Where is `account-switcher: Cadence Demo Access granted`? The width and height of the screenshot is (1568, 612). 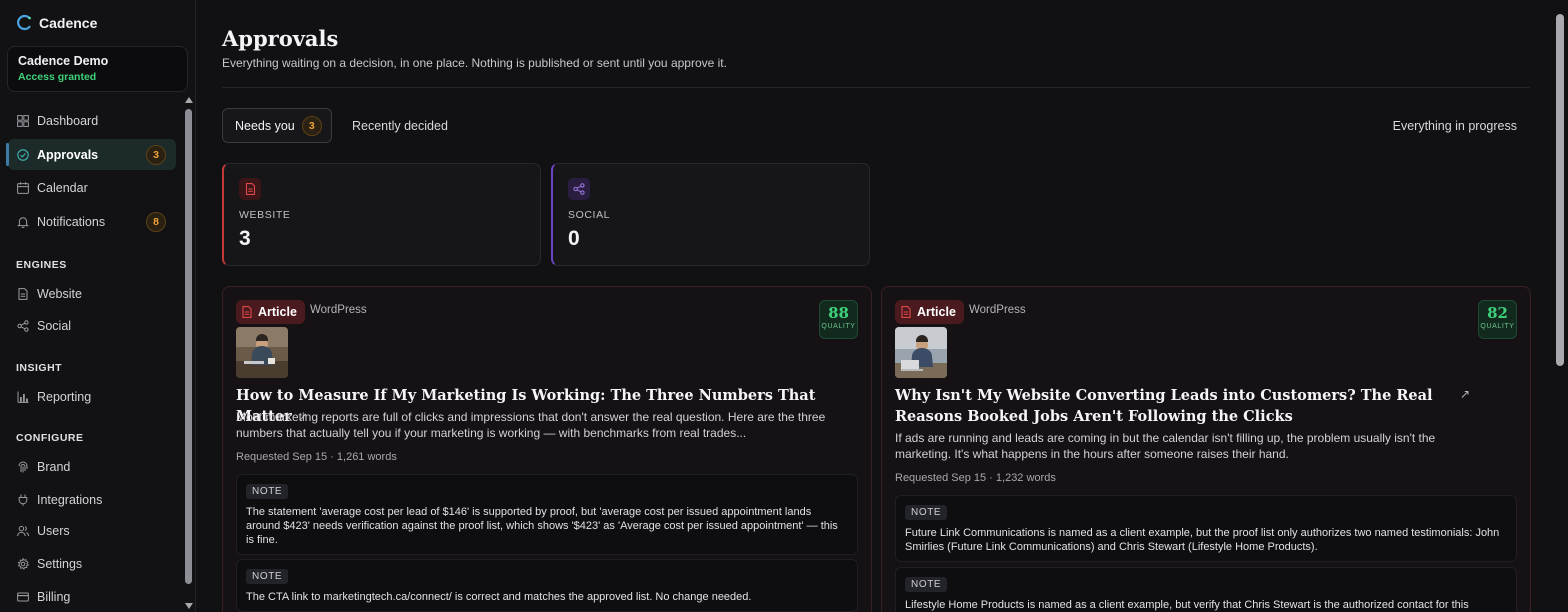 account-switcher: Cadence Demo Access granted is located at coordinates (97, 69).